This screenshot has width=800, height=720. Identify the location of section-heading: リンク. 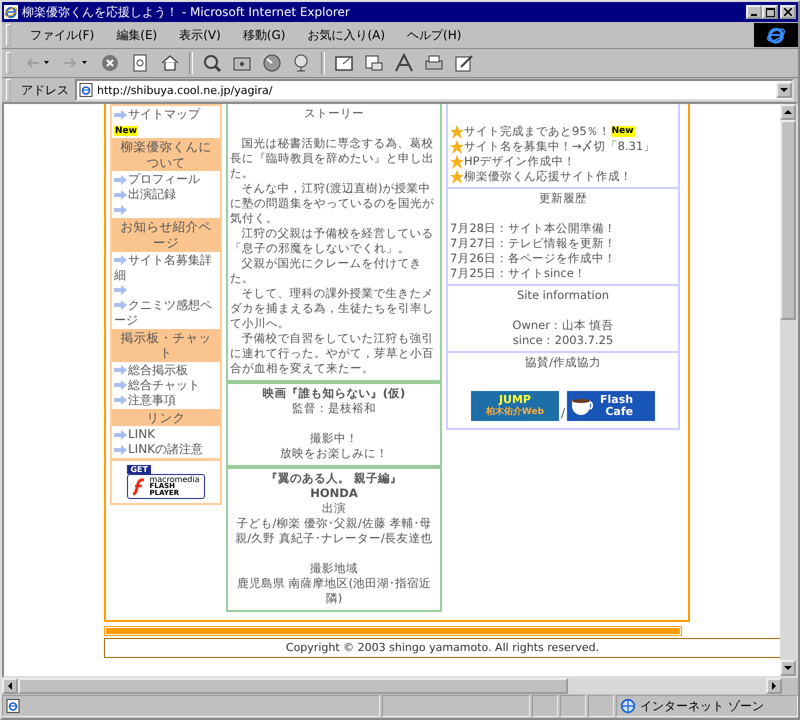
(166, 417).